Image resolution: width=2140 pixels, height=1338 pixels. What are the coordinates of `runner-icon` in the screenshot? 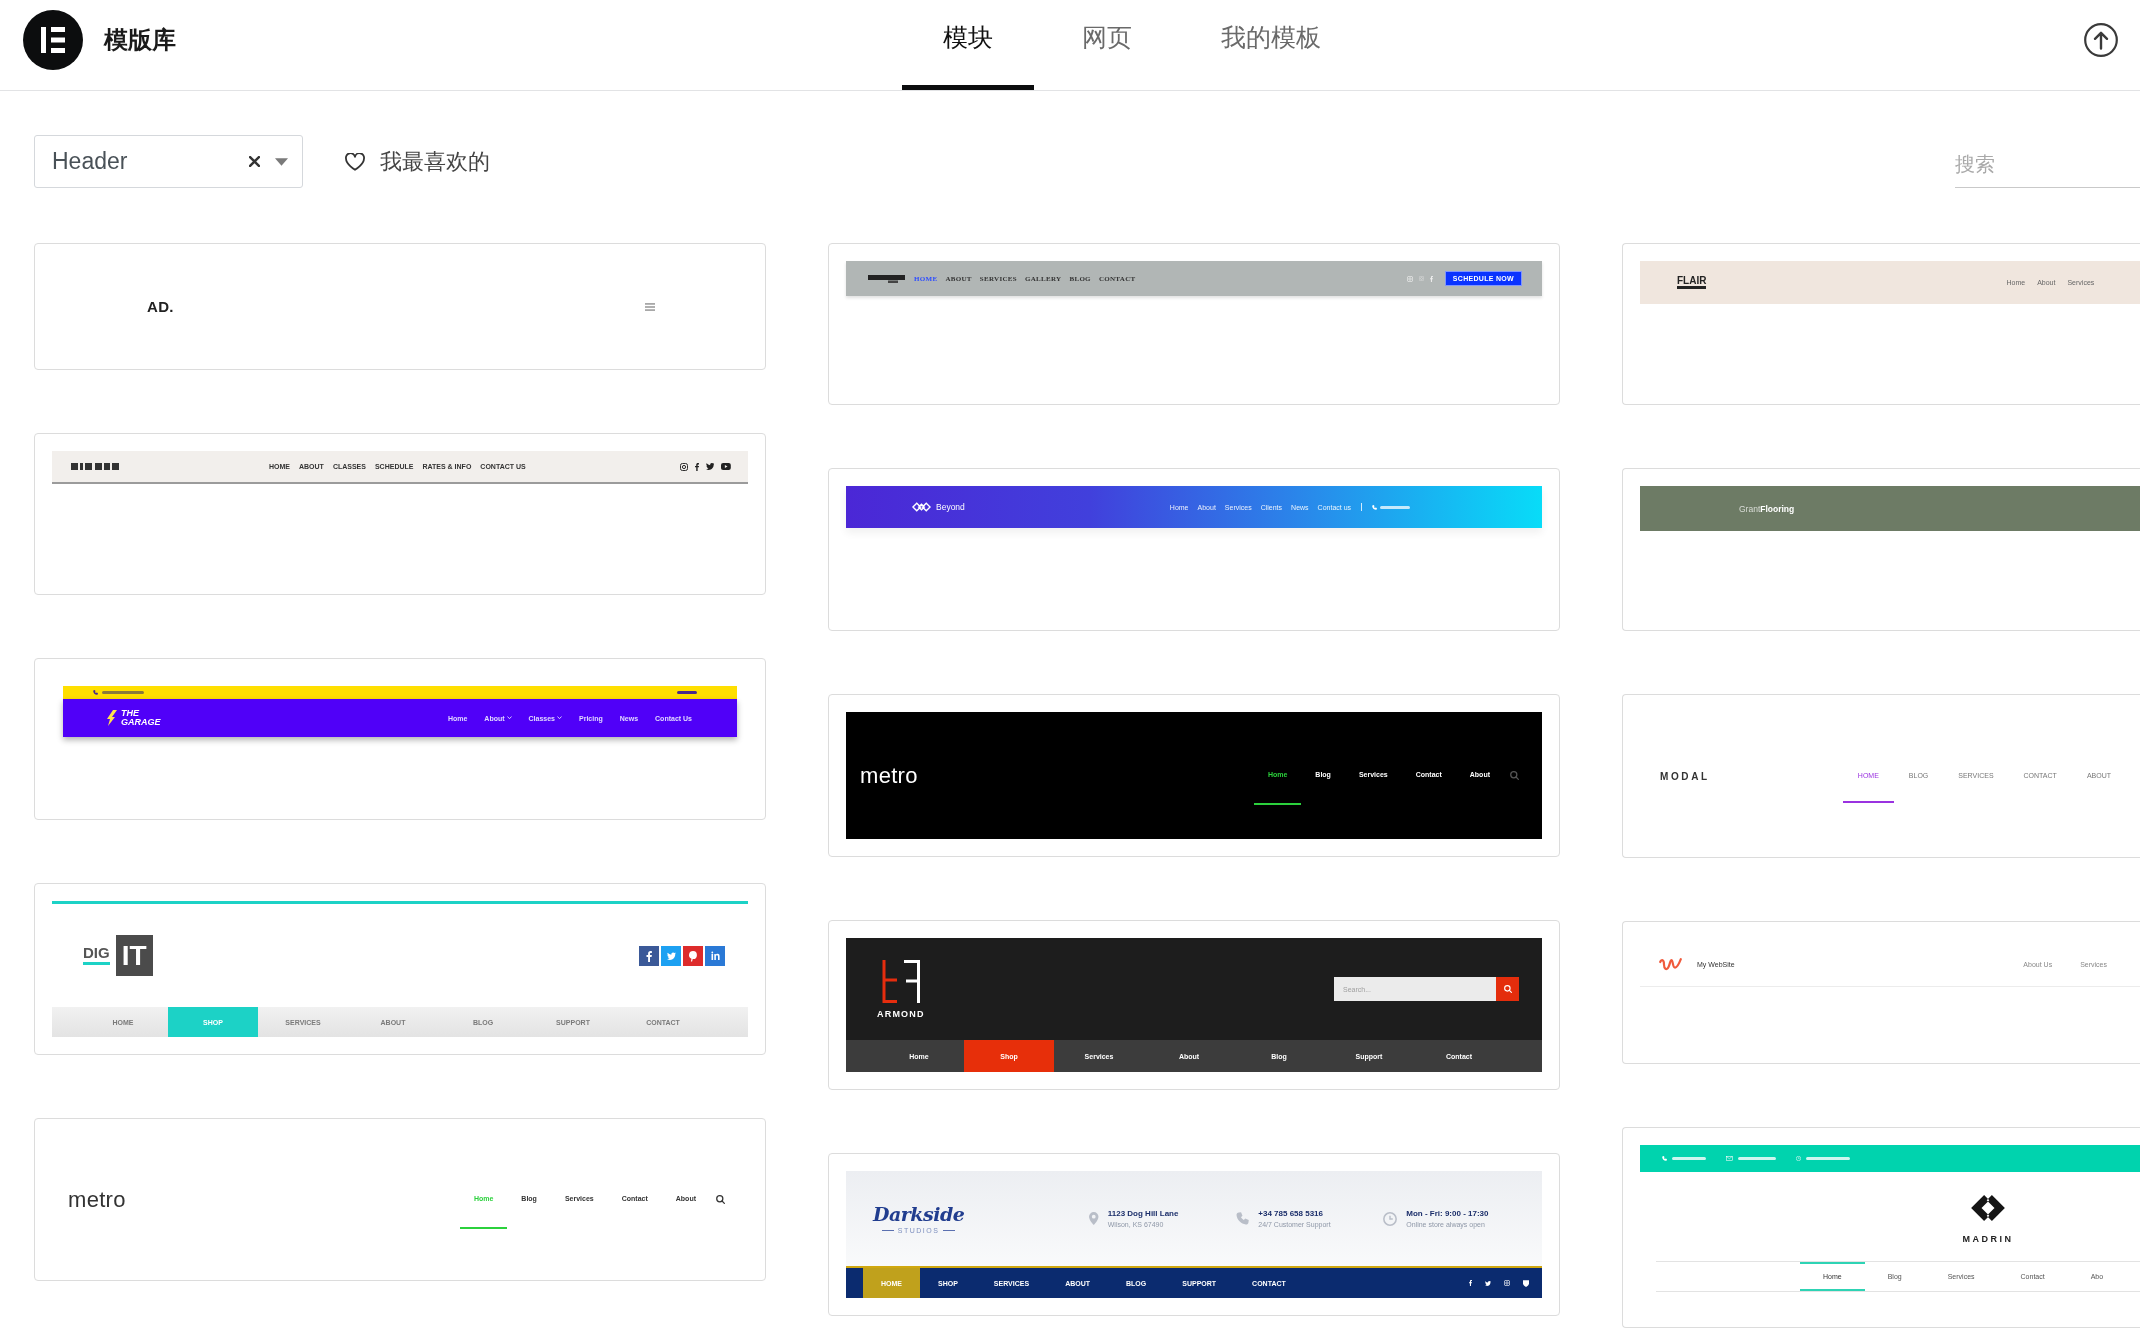 It's located at (112, 718).